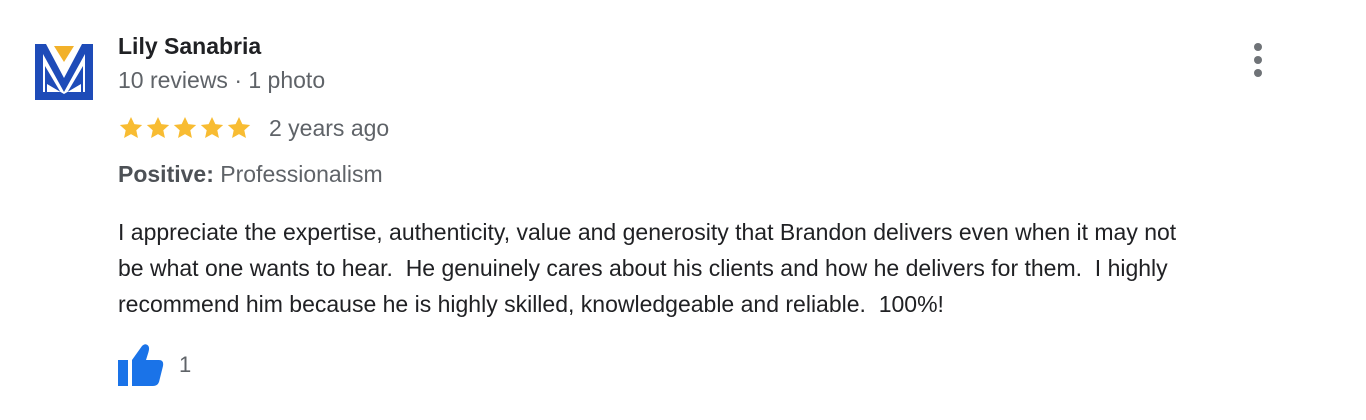 The image size is (1366, 420). I want to click on star-rating, so click(185, 128).